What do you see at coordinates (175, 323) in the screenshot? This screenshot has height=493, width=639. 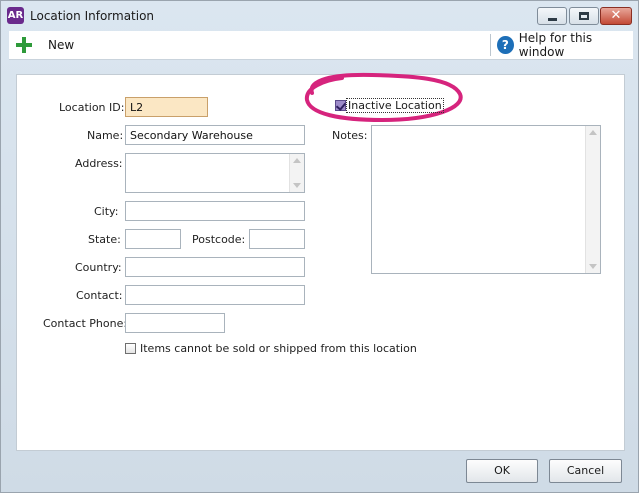 I see `contact-phone-input` at bounding box center [175, 323].